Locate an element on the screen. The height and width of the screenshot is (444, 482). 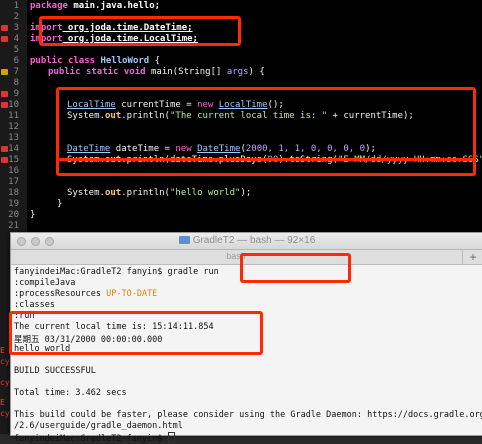
code-line: public class HelloWord { is located at coordinates (95, 61).